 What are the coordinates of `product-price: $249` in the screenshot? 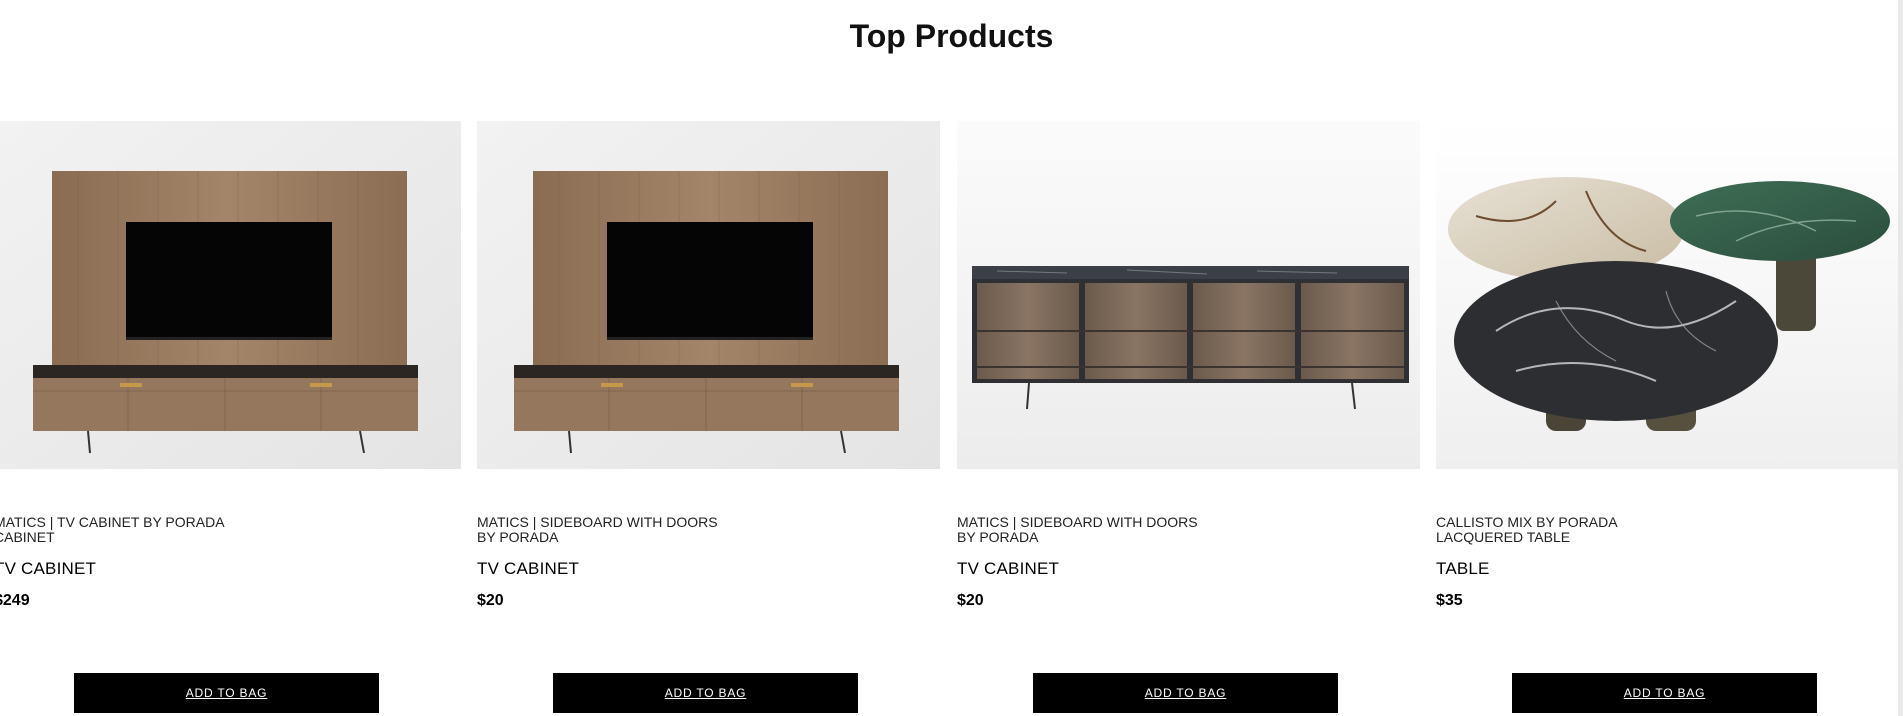 It's located at (15, 600).